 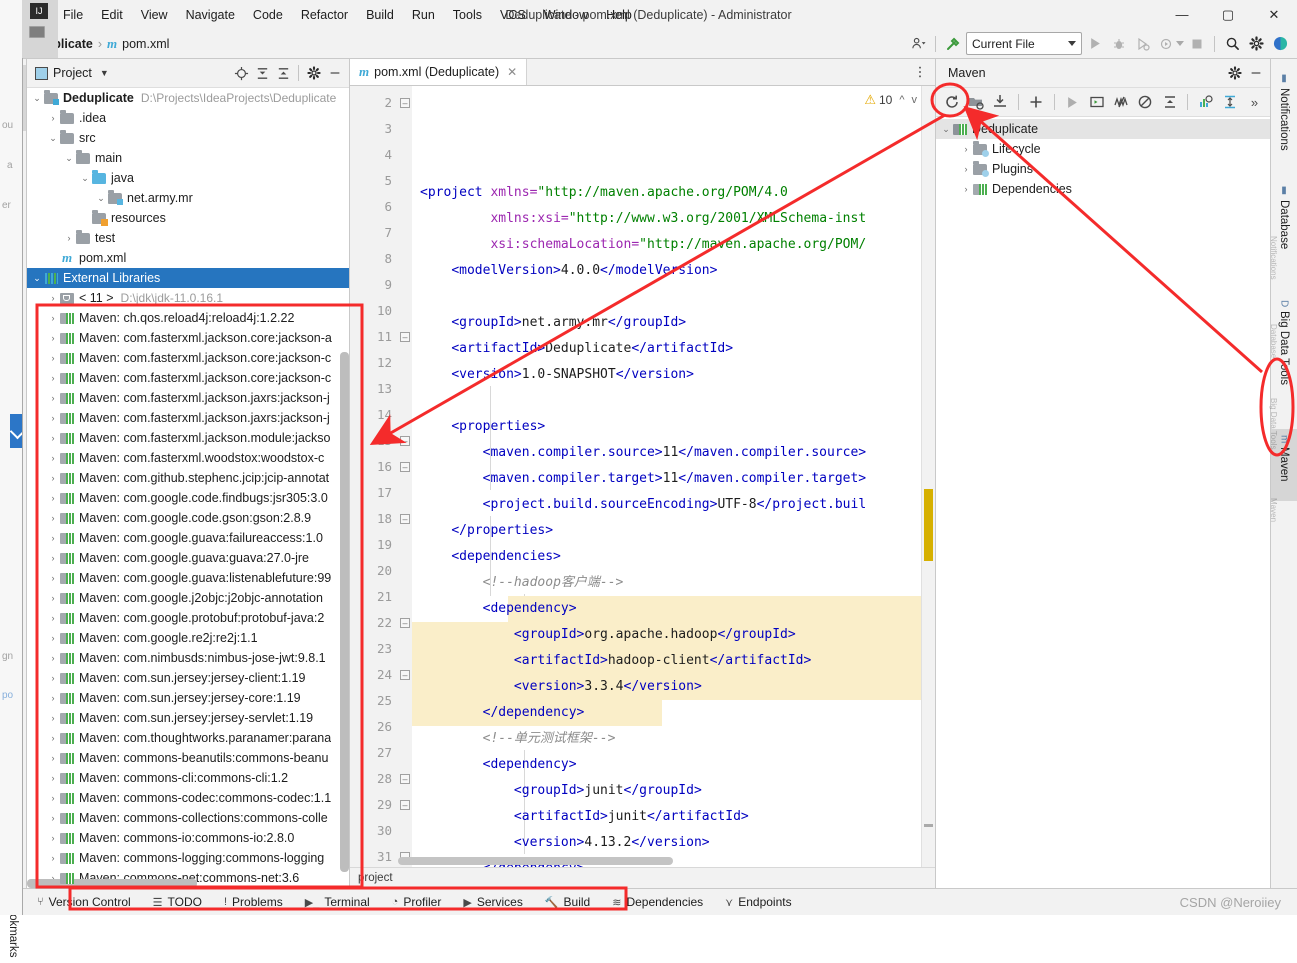 I want to click on code-line: <!--hadoop客户端-->, so click(x=673, y=583).